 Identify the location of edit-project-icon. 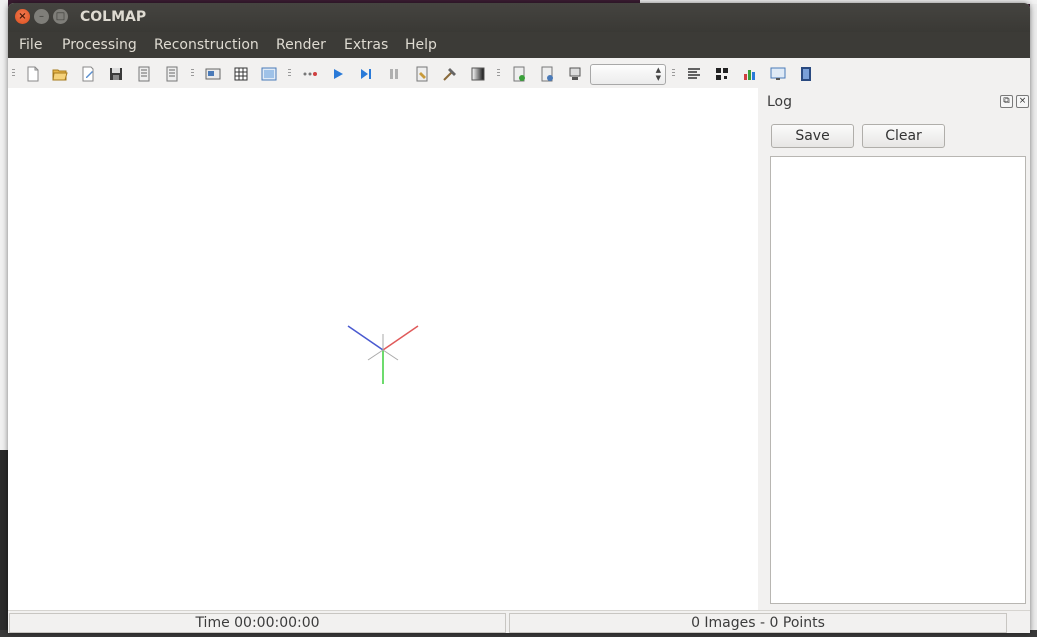
(88, 74).